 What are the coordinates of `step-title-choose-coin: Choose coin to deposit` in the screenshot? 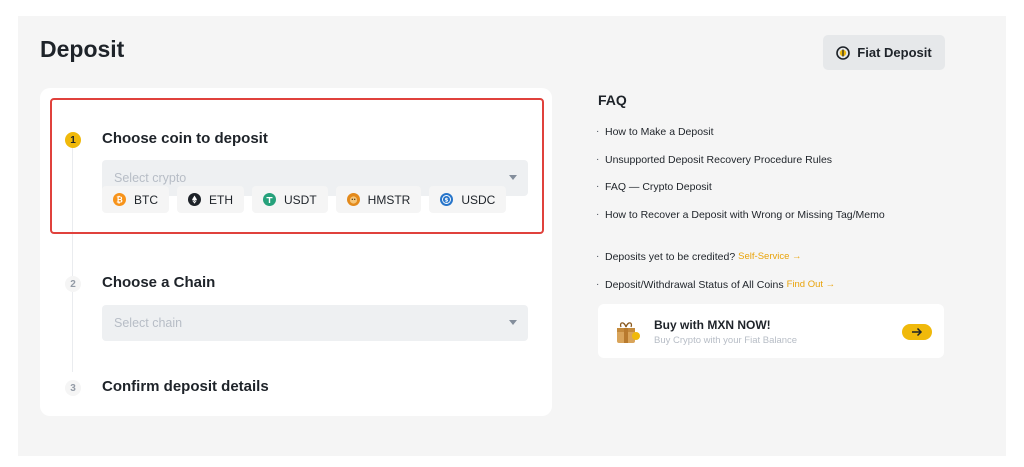 It's located at (185, 138).